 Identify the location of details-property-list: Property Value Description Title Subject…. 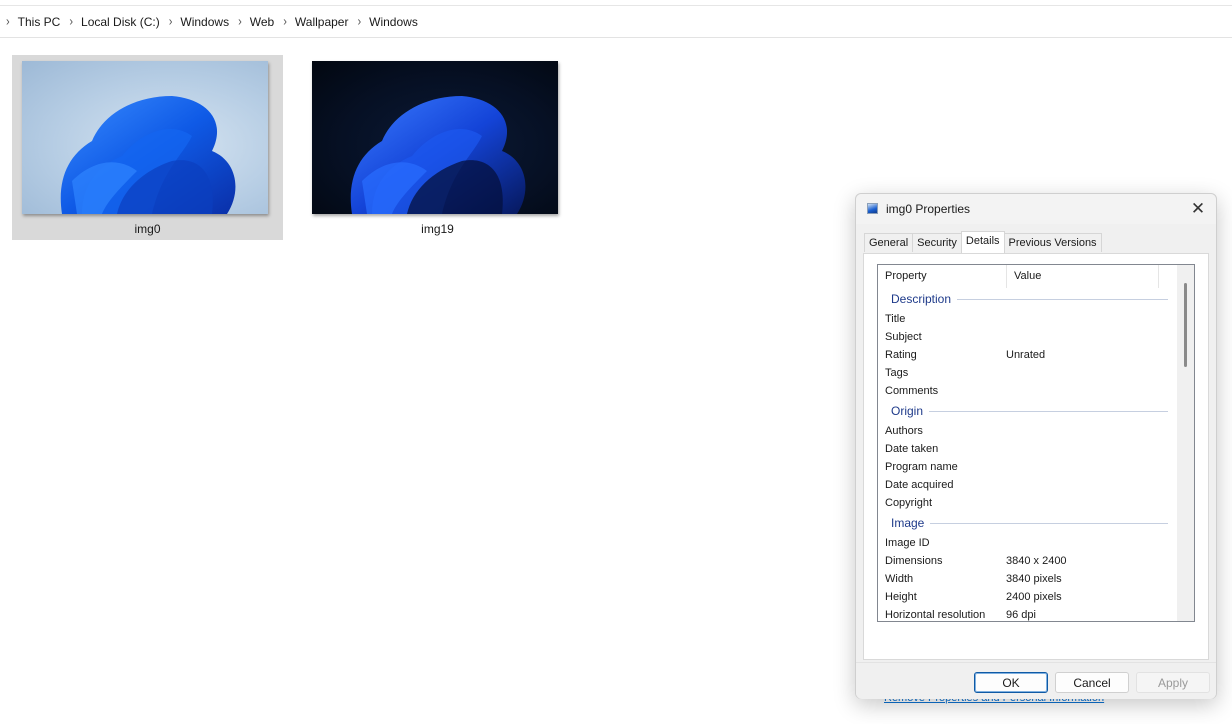
(1036, 443).